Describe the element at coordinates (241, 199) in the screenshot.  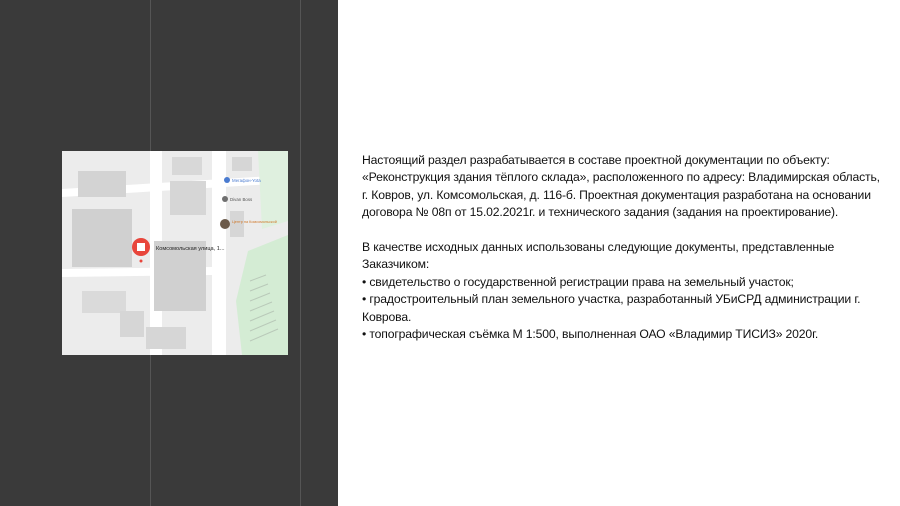
I see `poi-label: Divan Boss` at that location.